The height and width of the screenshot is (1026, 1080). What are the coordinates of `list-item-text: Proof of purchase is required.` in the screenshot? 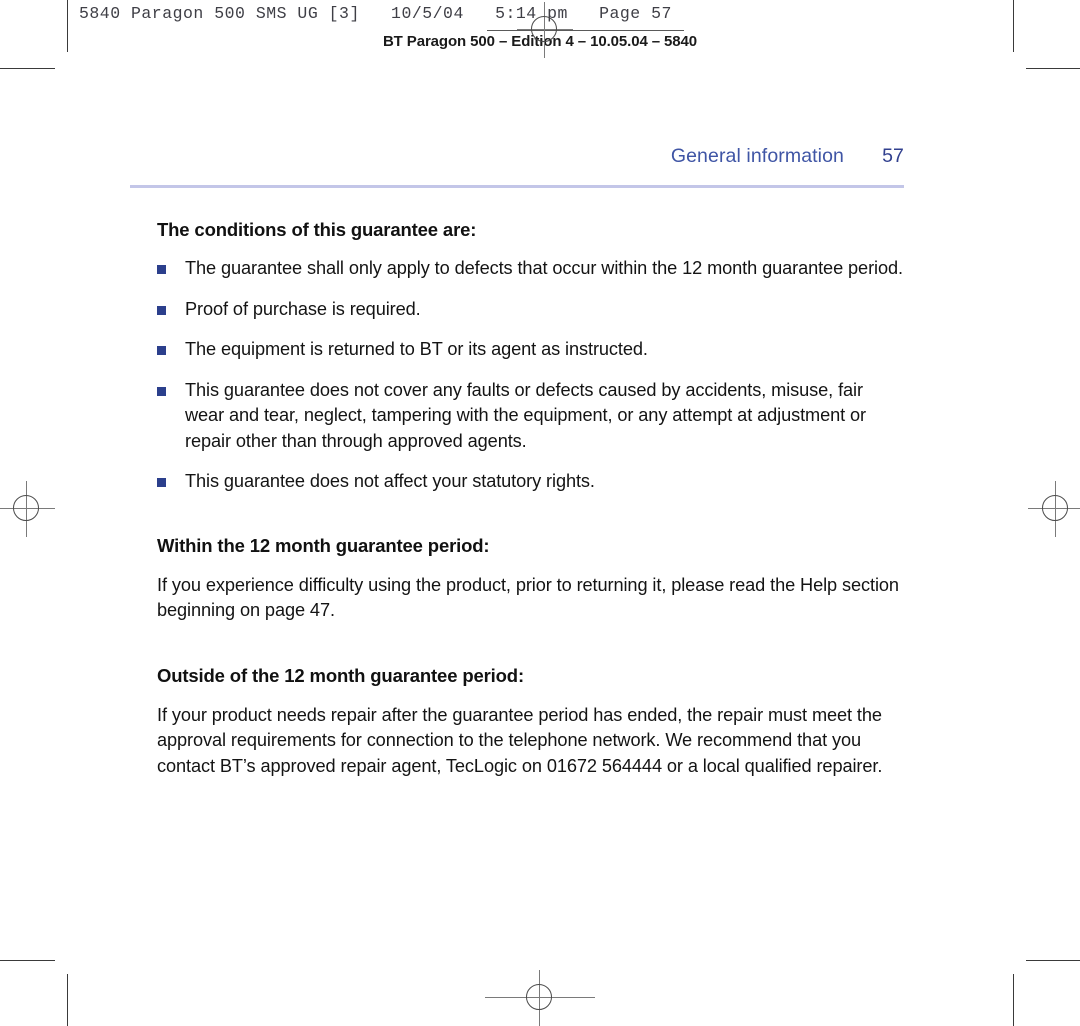 It's located at (303, 308).